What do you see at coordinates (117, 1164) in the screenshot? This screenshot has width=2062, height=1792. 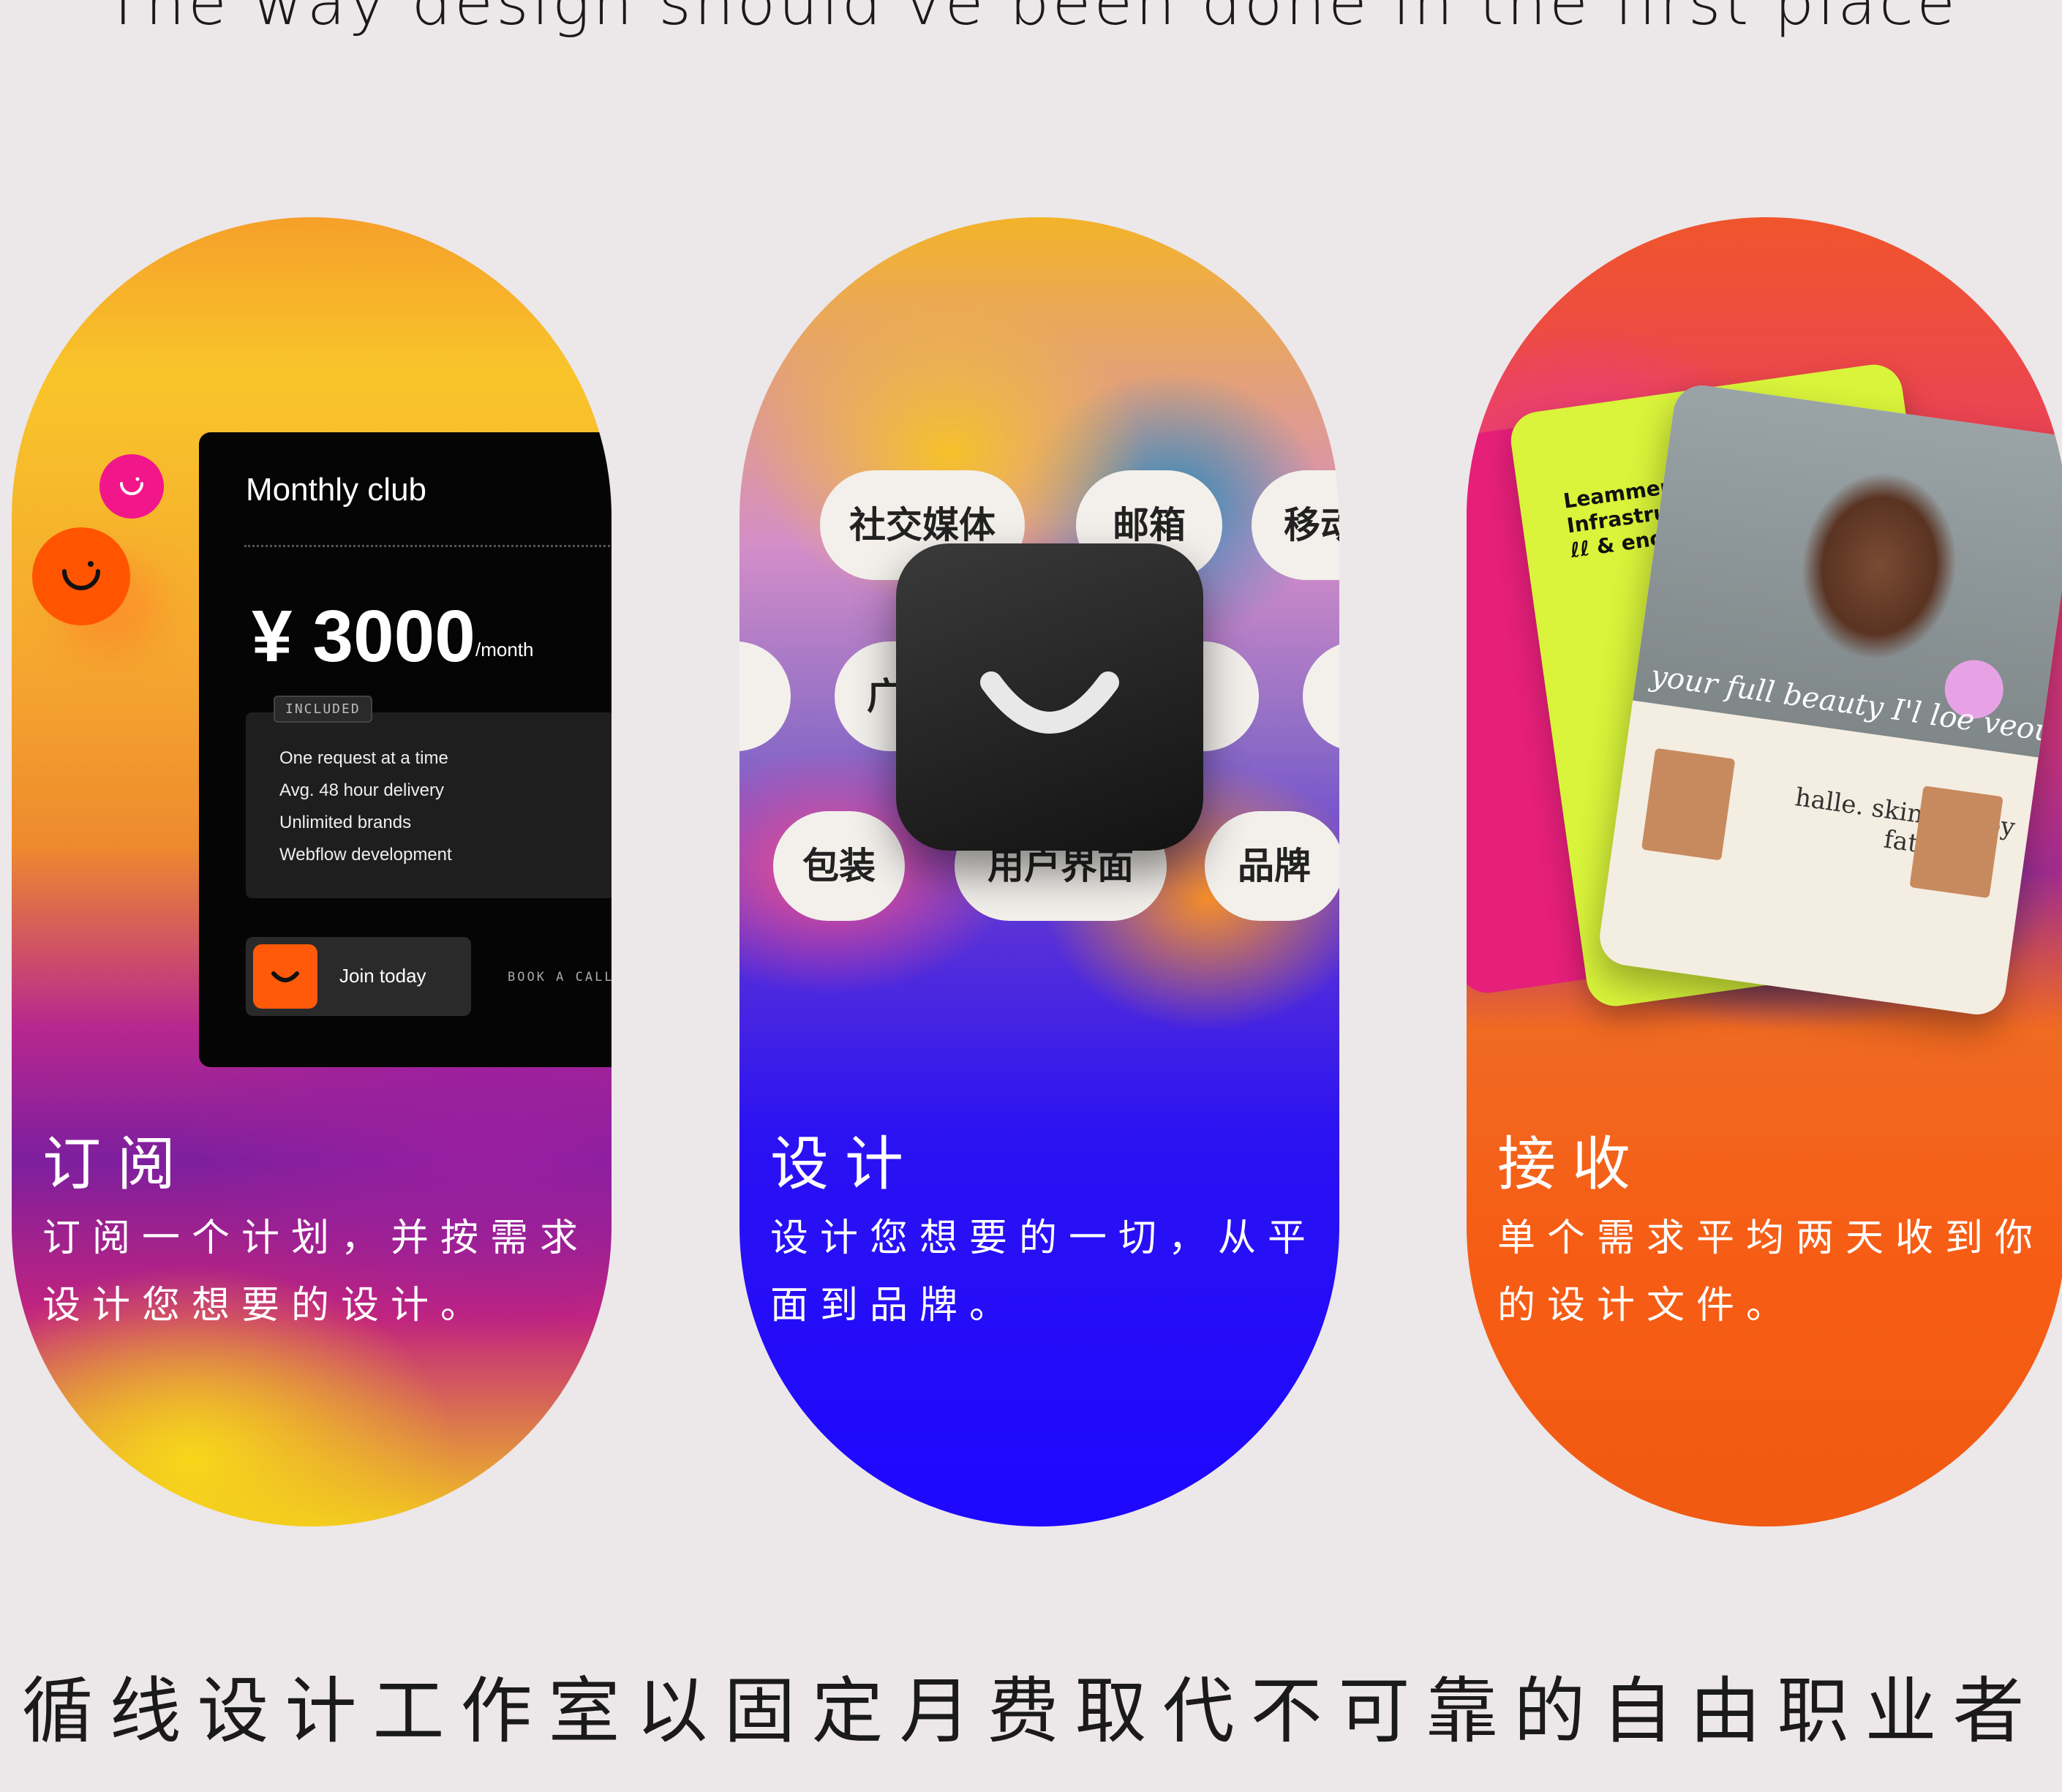 I see `card-title: 订阅` at bounding box center [117, 1164].